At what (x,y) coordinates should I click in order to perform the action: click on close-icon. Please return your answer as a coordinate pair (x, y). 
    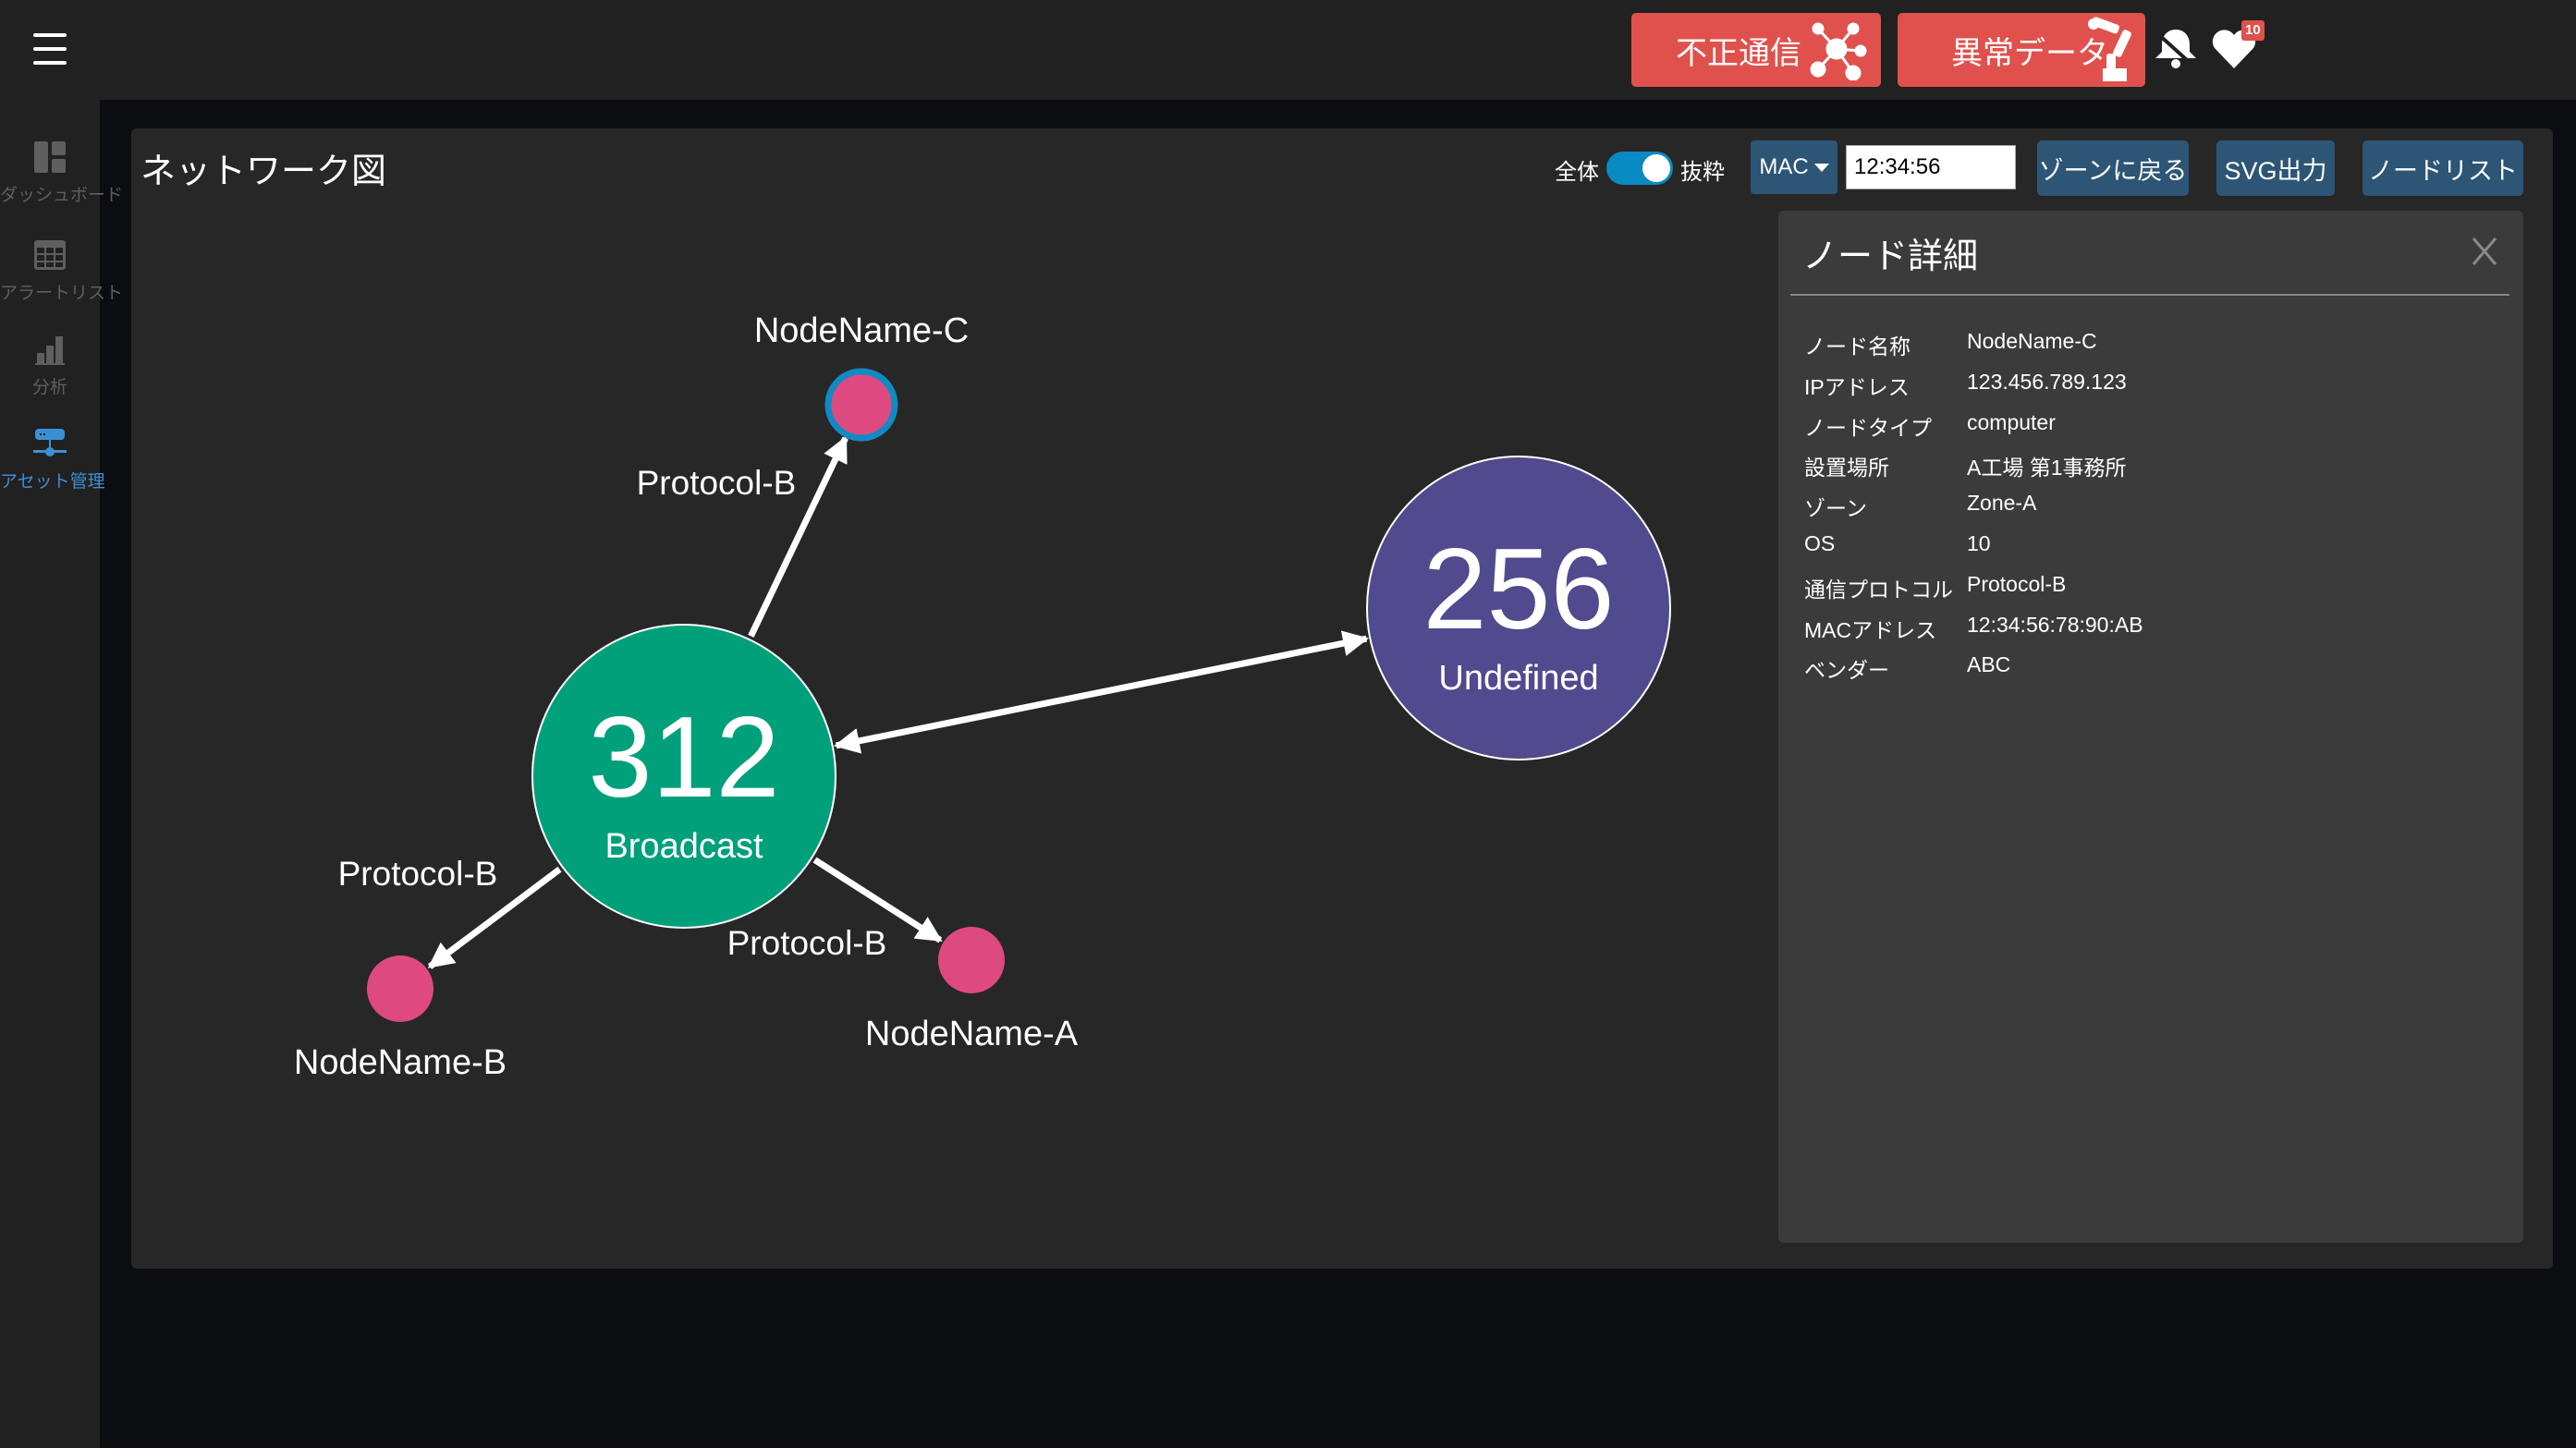
    Looking at the image, I should click on (2484, 251).